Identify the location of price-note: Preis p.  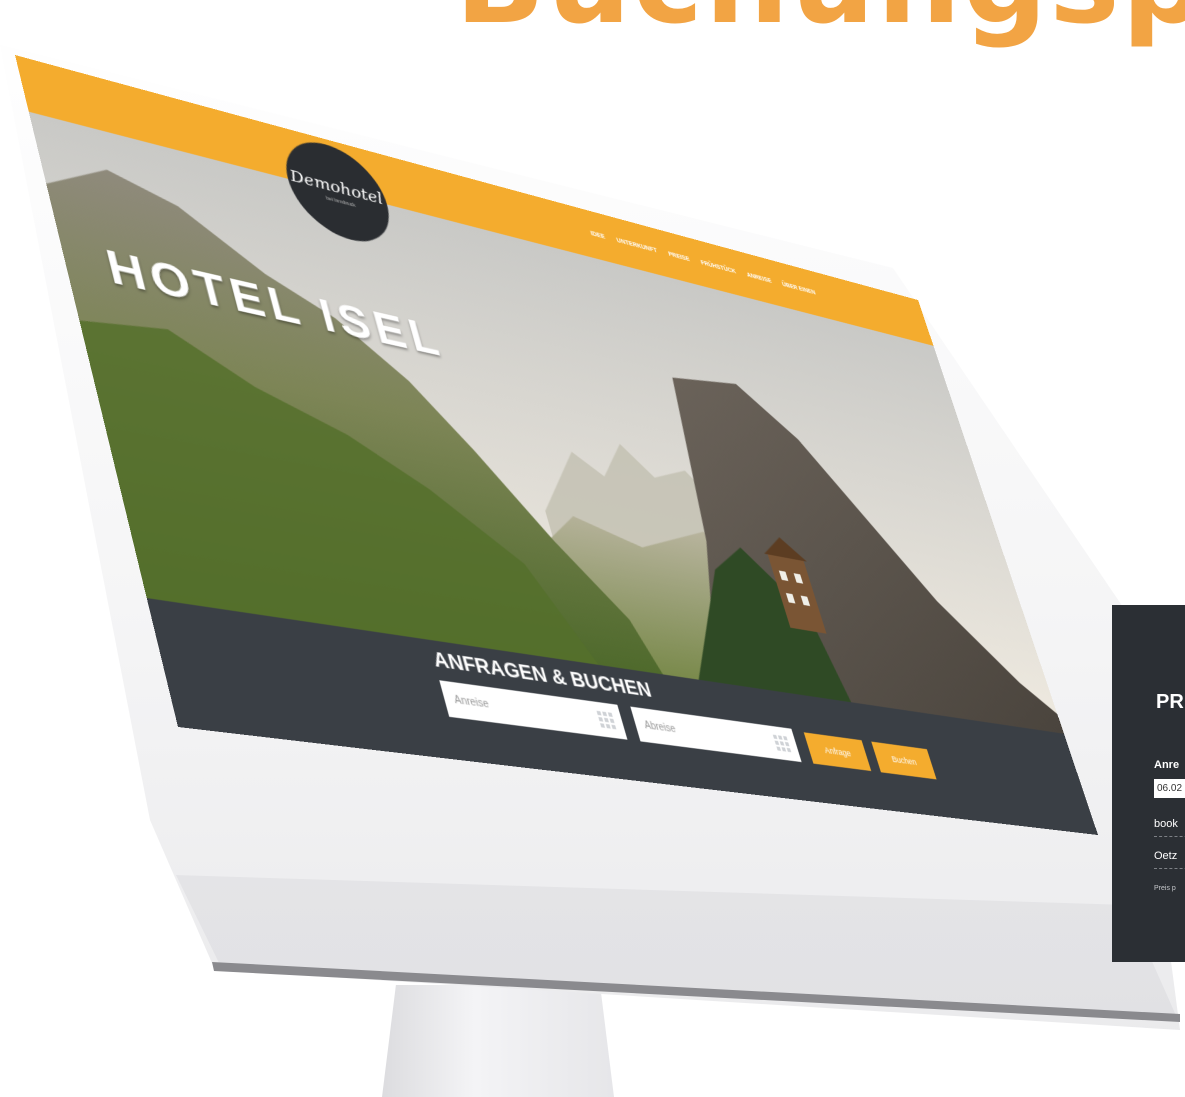
(1165, 888).